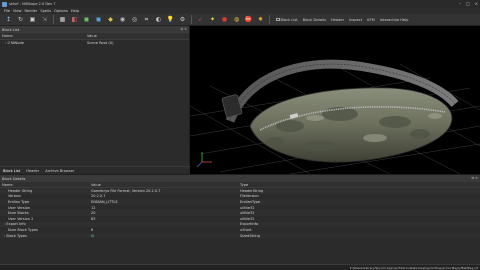 This screenshot has height=270, width=480. Describe the element at coordinates (158, 19) in the screenshot. I see `visibility-icon: ◐` at that location.